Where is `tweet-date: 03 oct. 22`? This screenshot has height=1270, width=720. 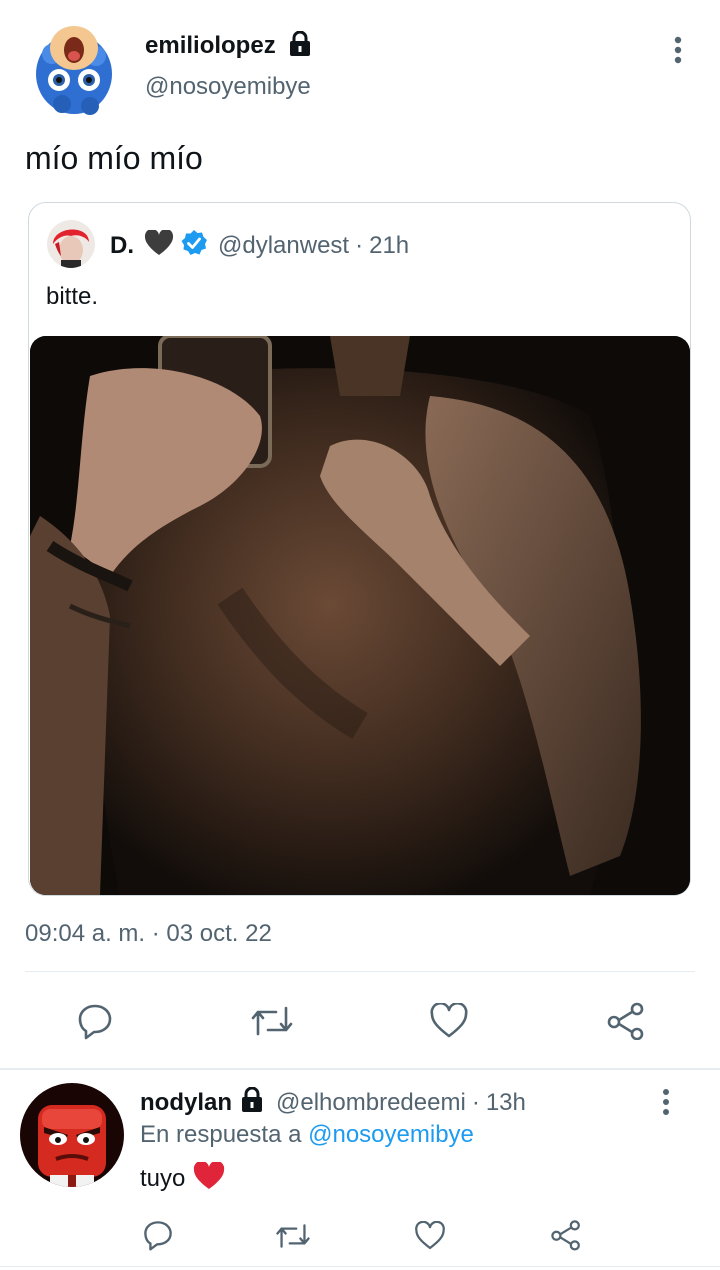
tweet-date: 03 oct. 22 is located at coordinates (218, 933).